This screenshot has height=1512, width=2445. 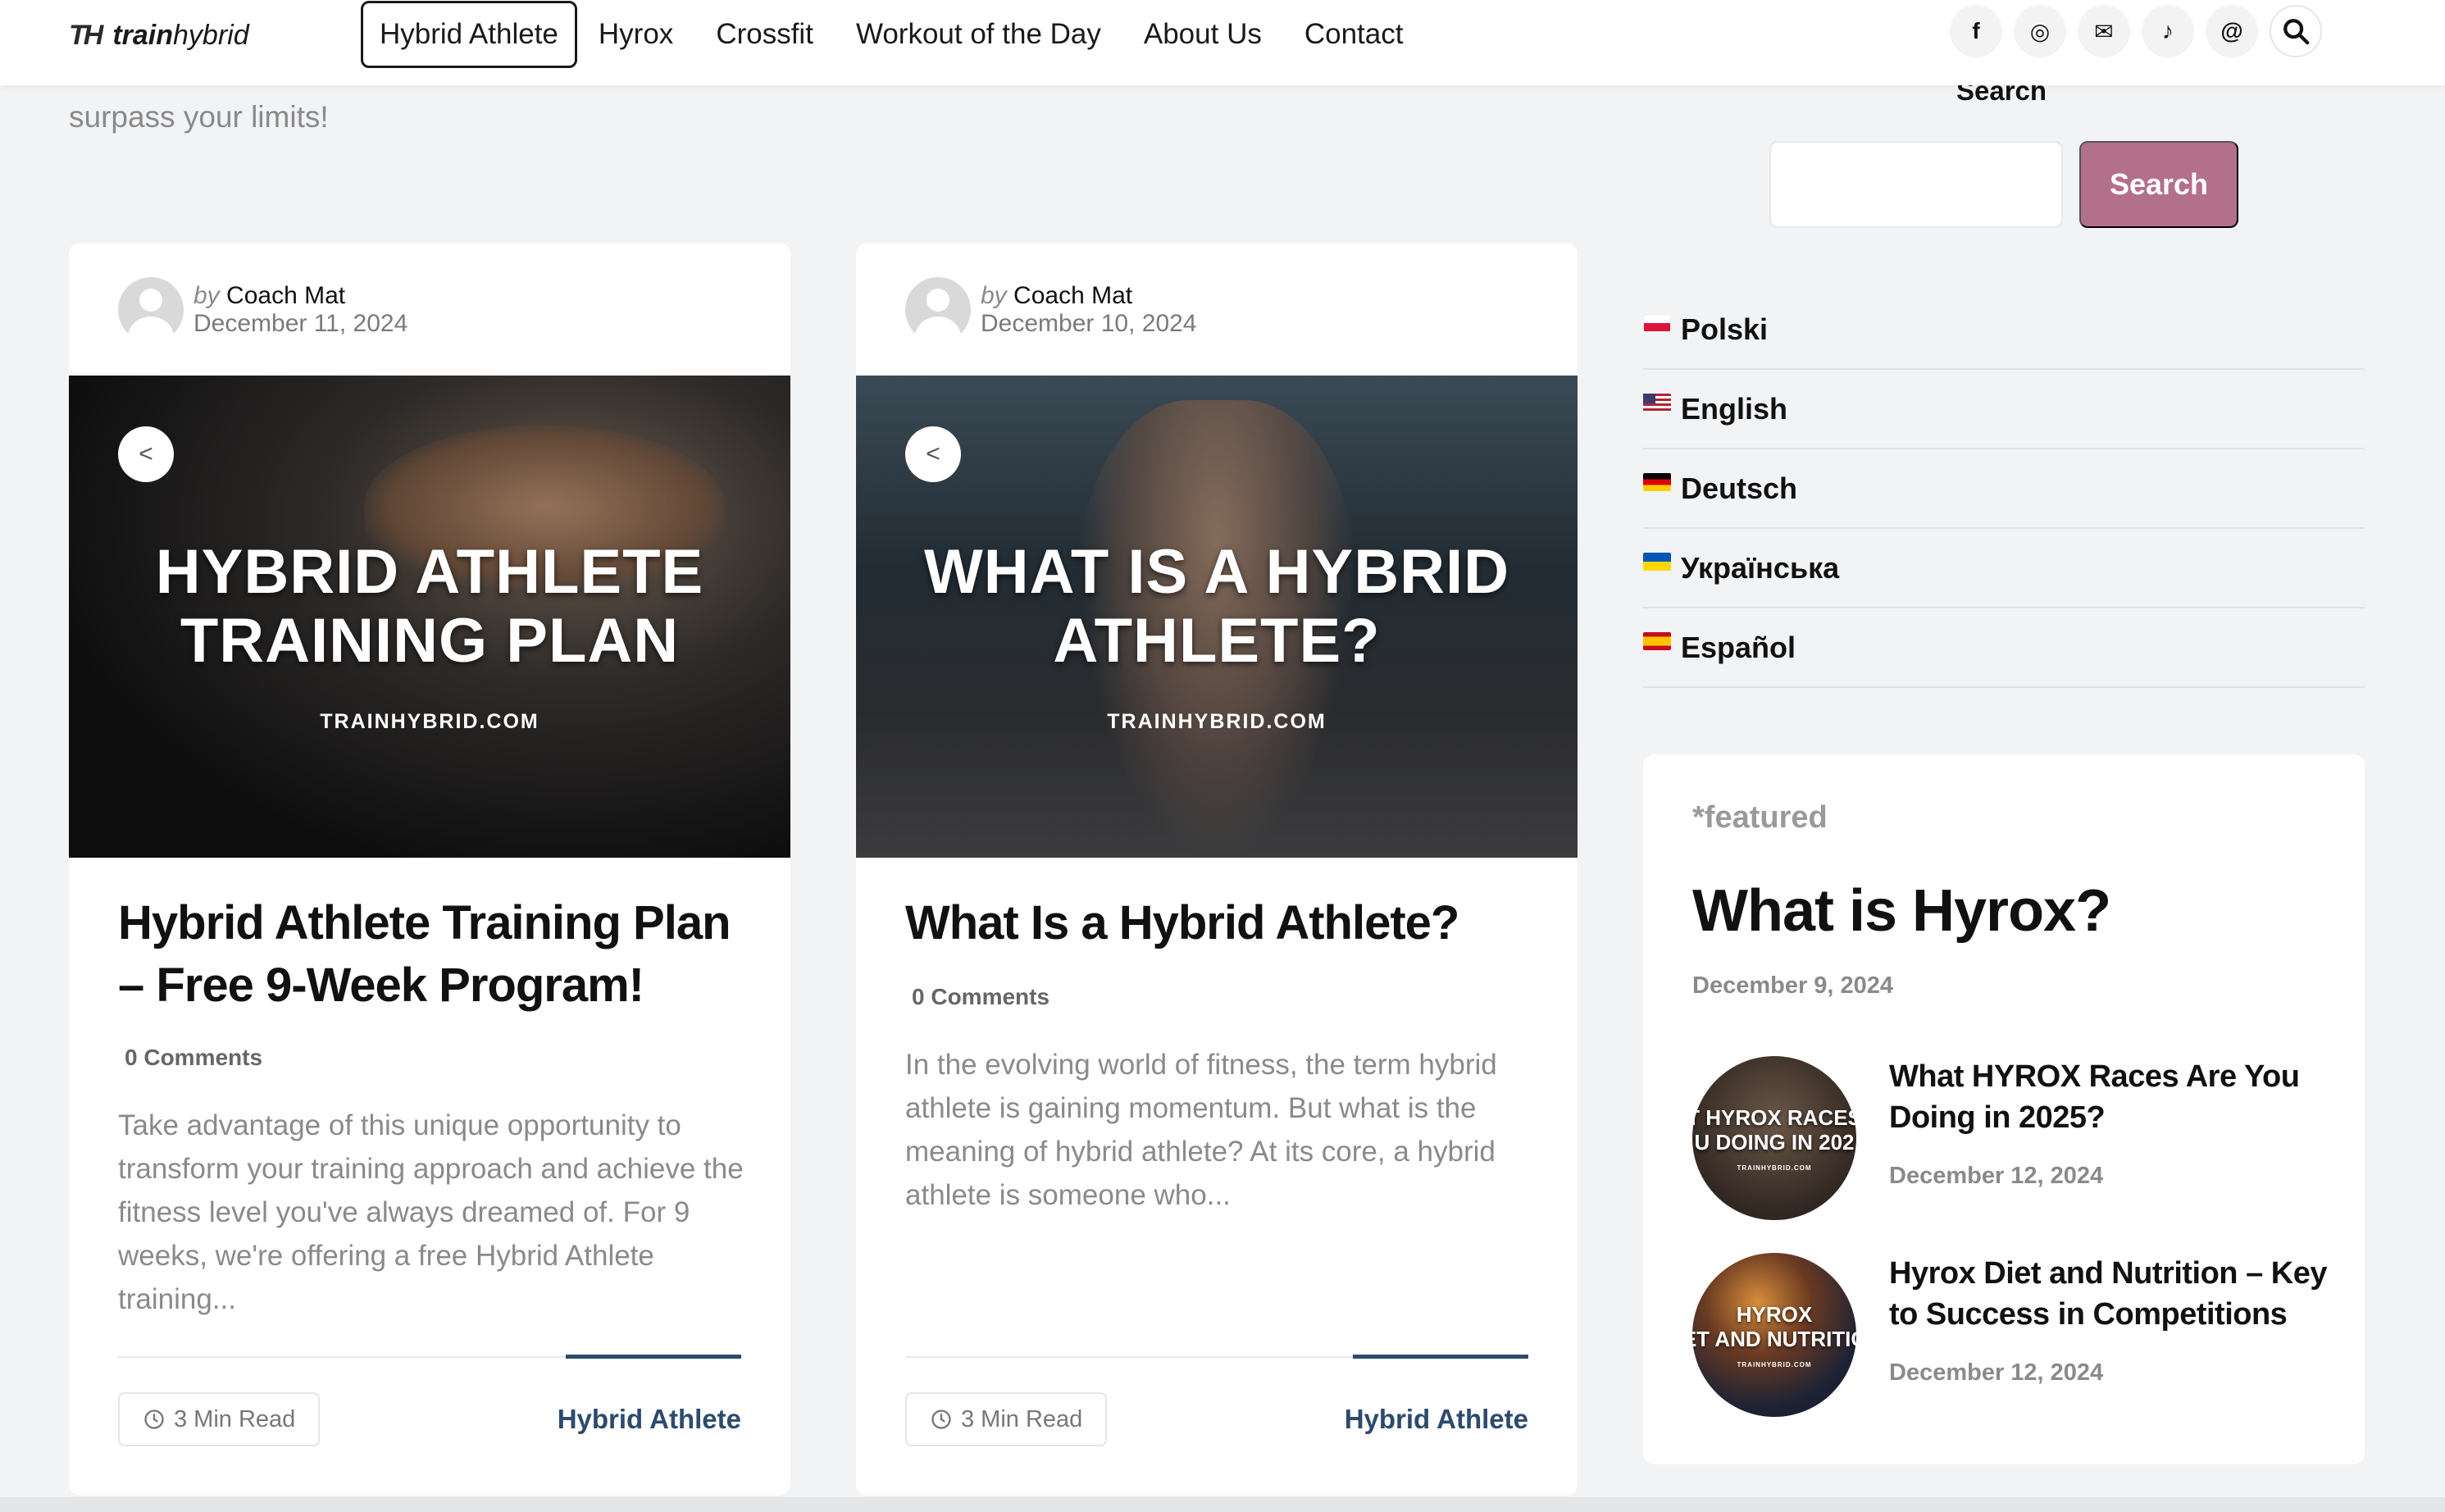 I want to click on language-label: Українська, so click(x=1760, y=567).